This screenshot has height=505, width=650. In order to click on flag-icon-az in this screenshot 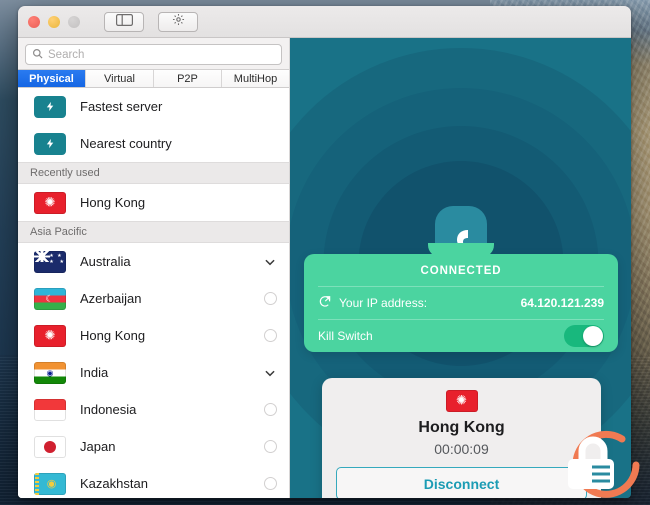, I will do `click(50, 298)`.